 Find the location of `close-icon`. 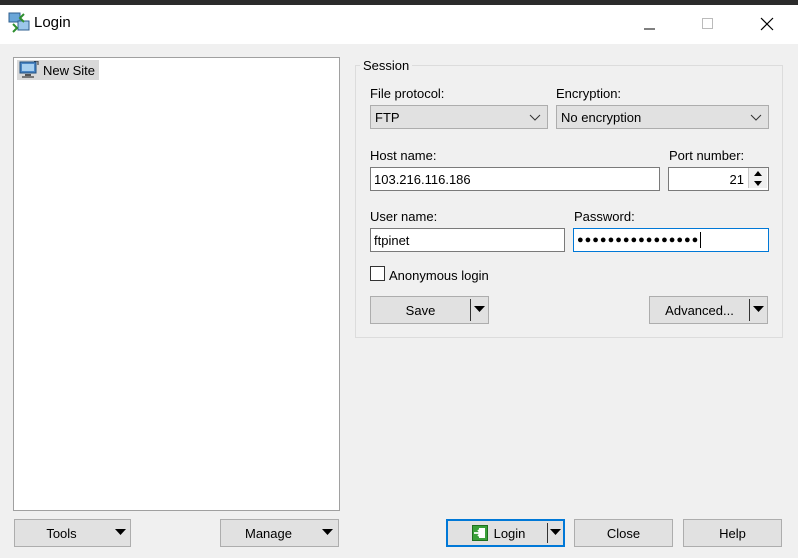

close-icon is located at coordinates (767, 24).